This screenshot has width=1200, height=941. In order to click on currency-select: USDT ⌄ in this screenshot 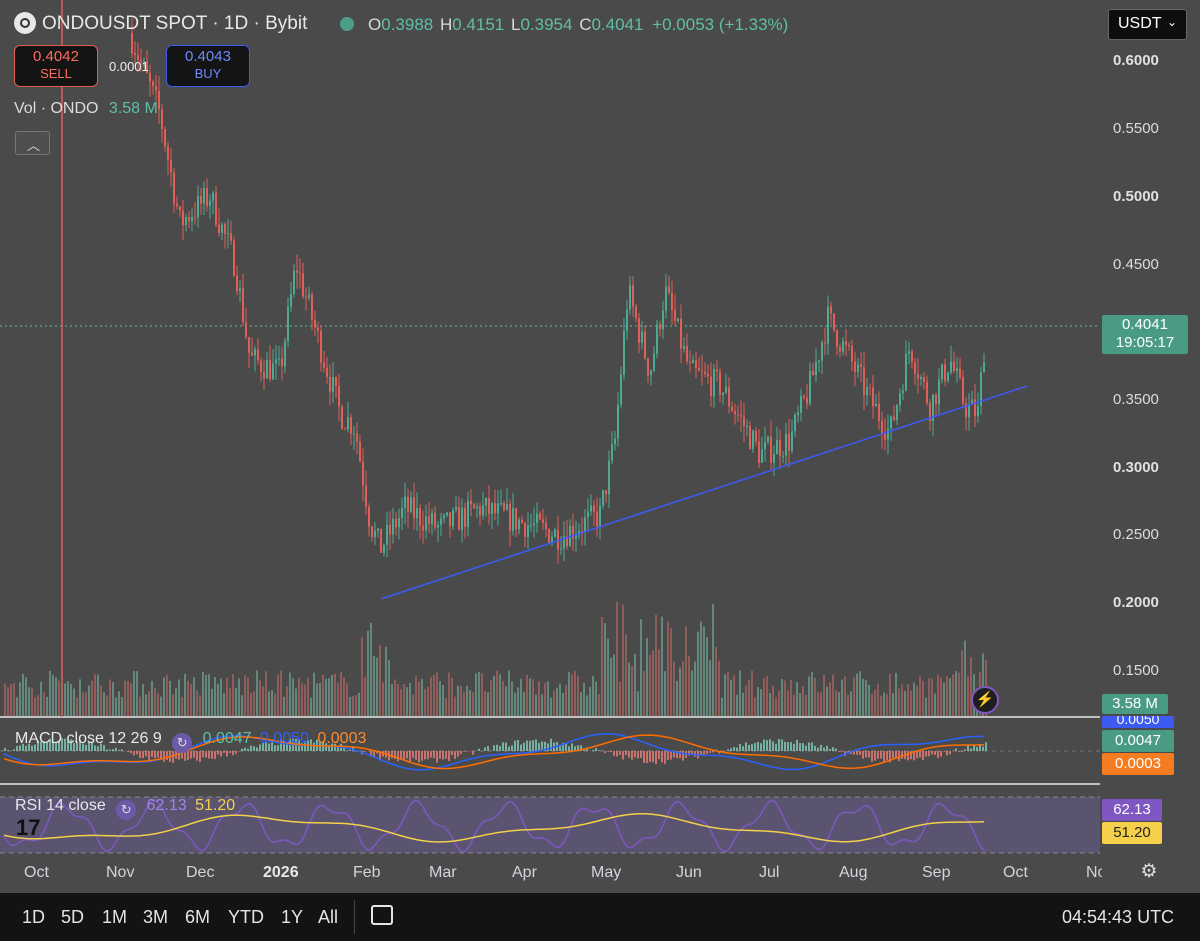, I will do `click(1147, 24)`.